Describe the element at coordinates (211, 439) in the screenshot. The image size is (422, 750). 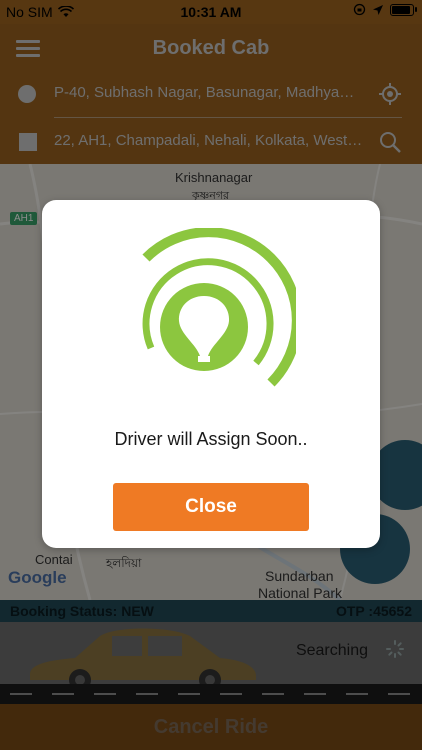
I see `dialog-message: Driver will Assign Soon..` at that location.